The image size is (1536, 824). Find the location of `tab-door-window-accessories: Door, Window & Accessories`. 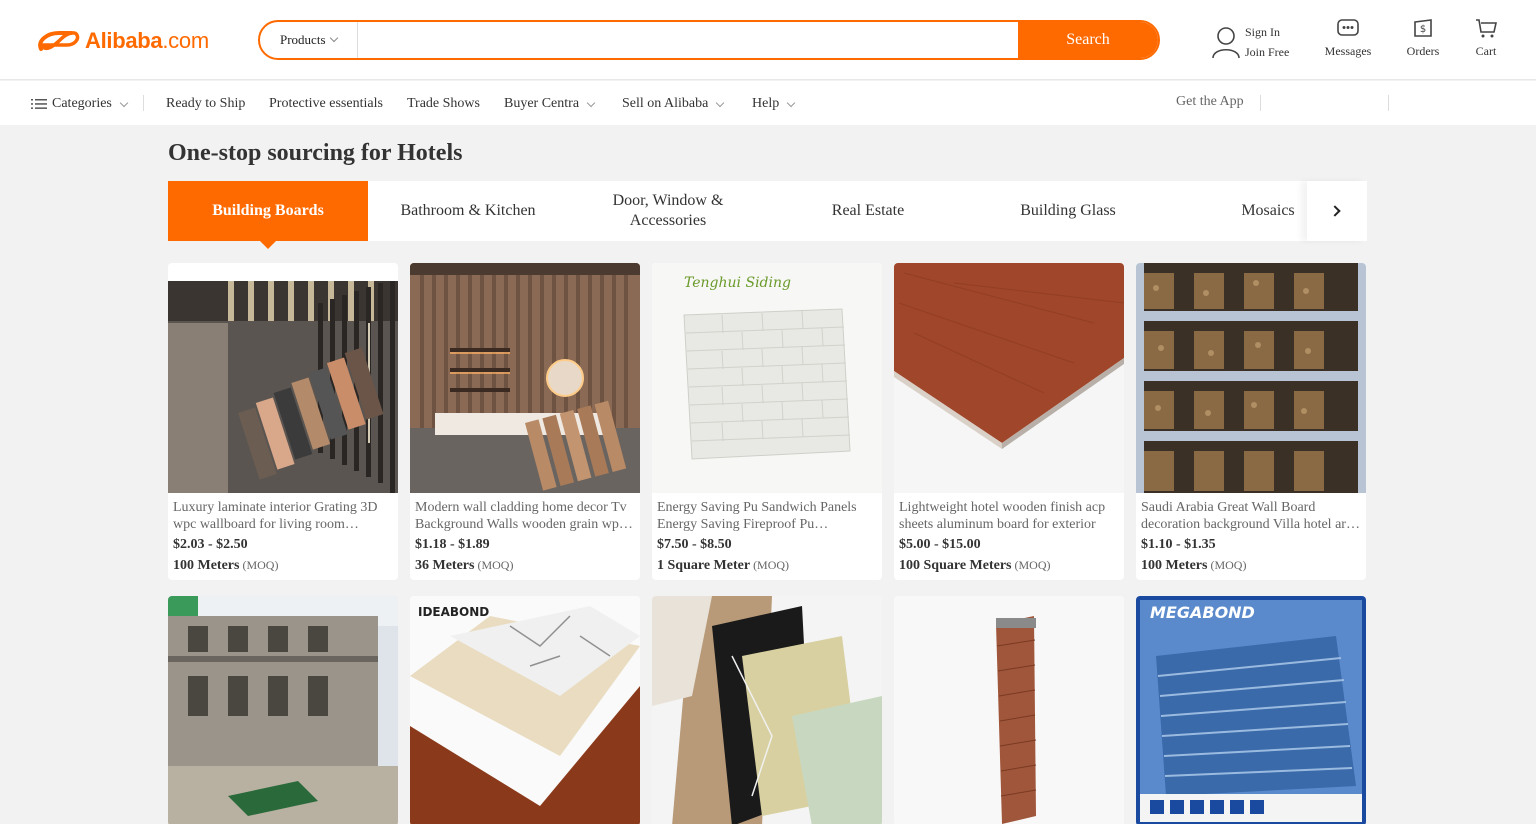

tab-door-window-accessories: Door, Window & Accessories is located at coordinates (668, 211).